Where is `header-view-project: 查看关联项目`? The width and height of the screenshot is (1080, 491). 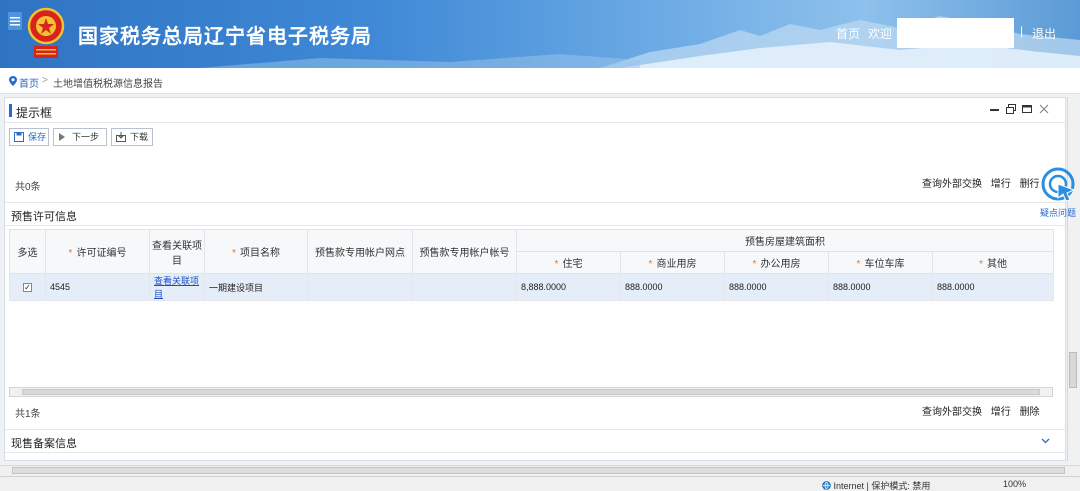
header-view-project: 查看关联项目 is located at coordinates (177, 251).